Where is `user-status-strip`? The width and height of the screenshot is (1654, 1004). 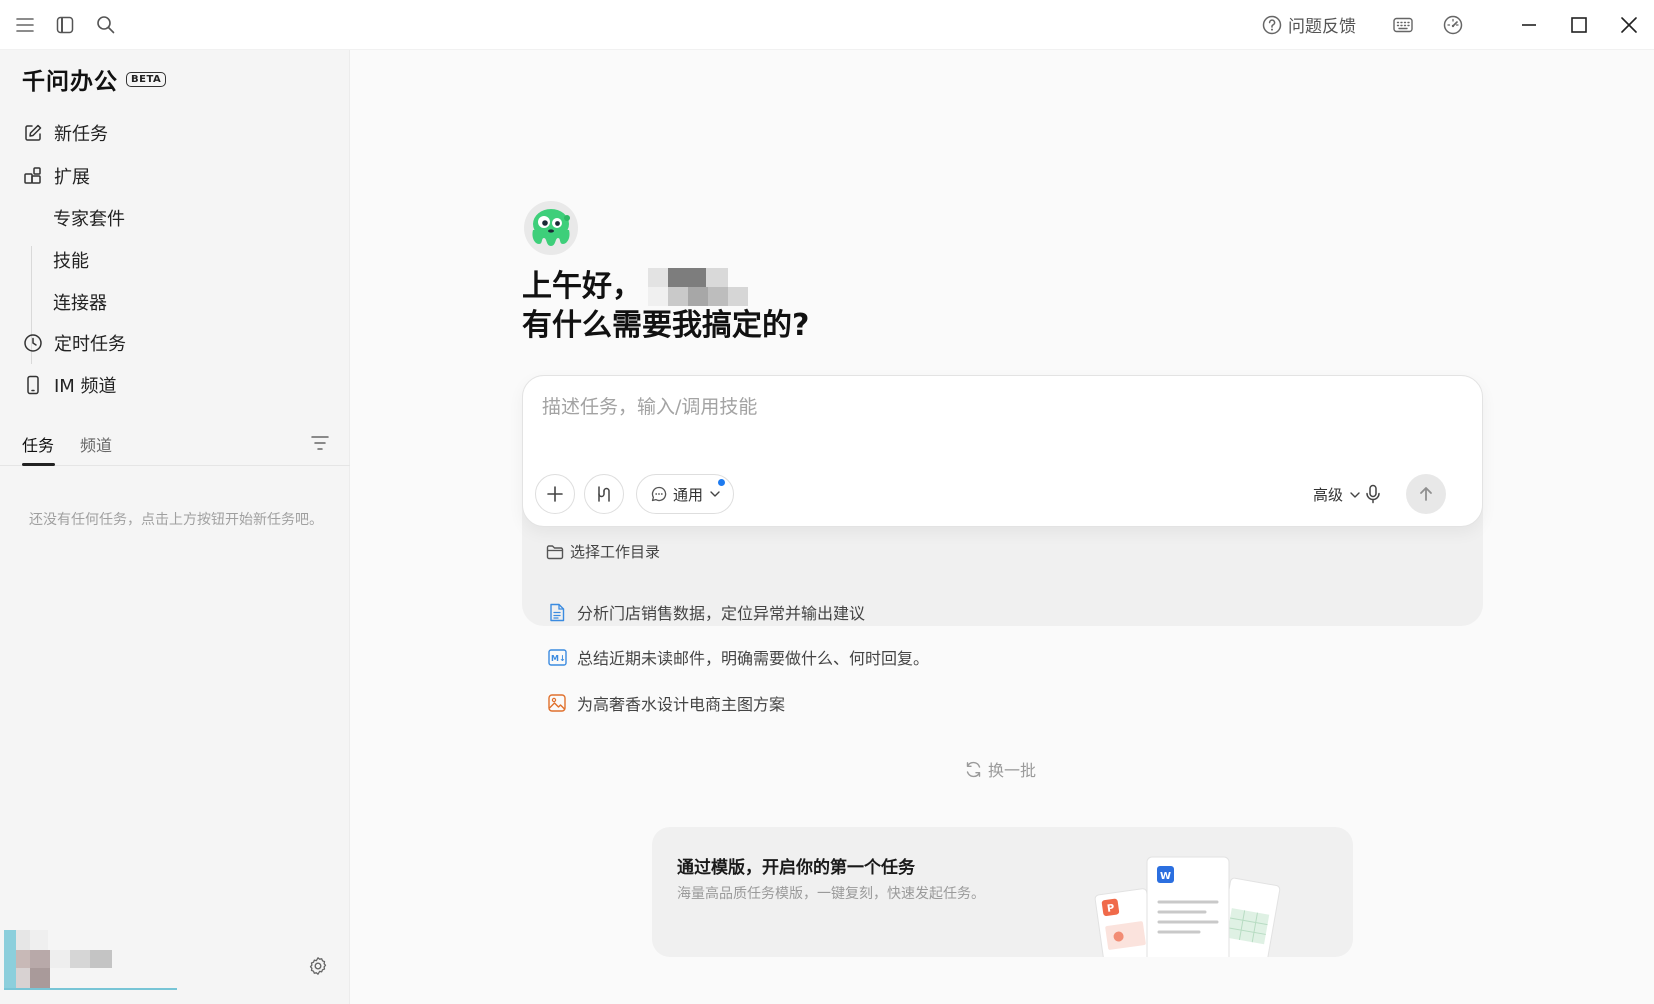 user-status-strip is located at coordinates (90, 989).